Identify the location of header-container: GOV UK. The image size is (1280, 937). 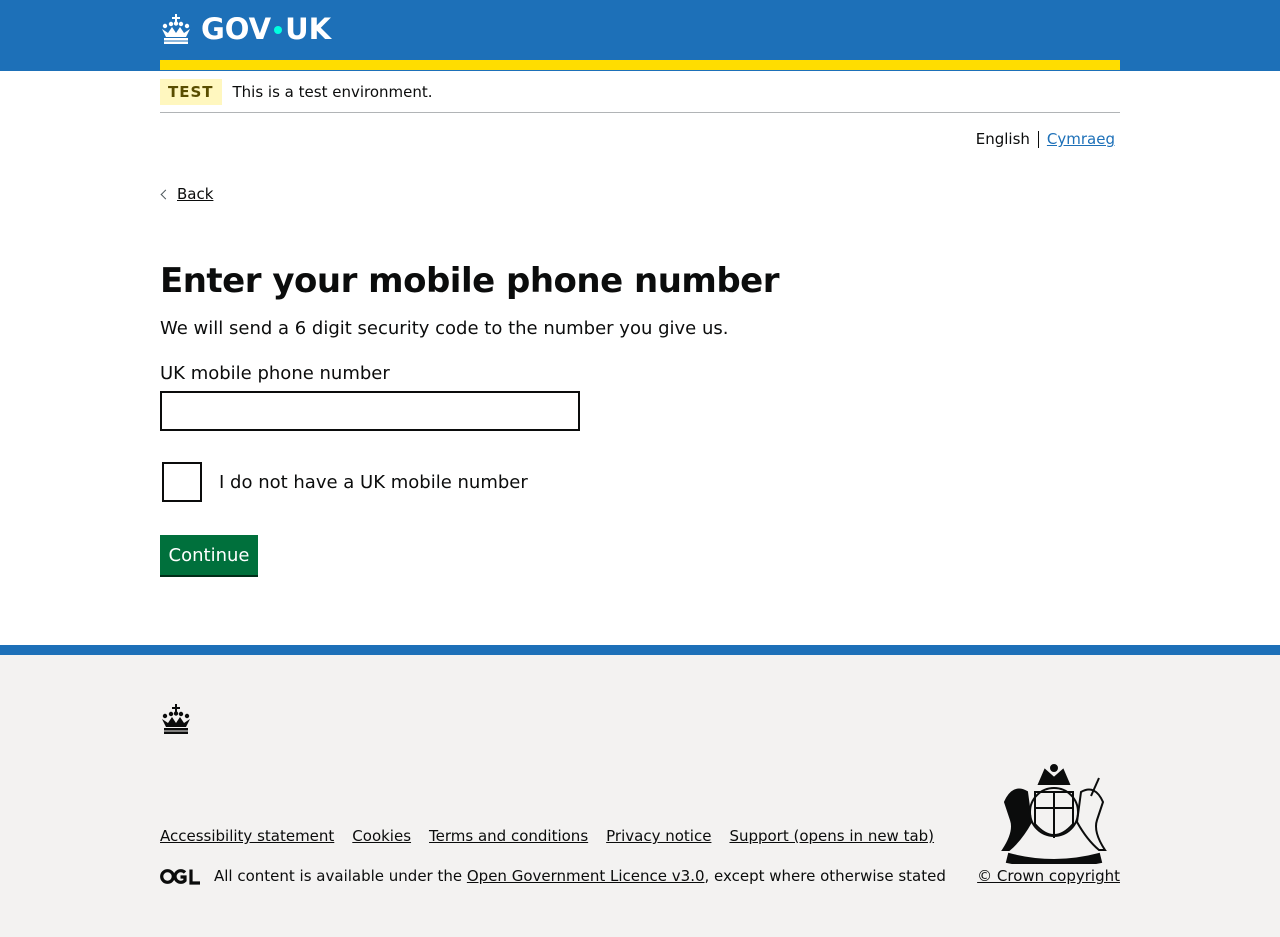
(640, 35).